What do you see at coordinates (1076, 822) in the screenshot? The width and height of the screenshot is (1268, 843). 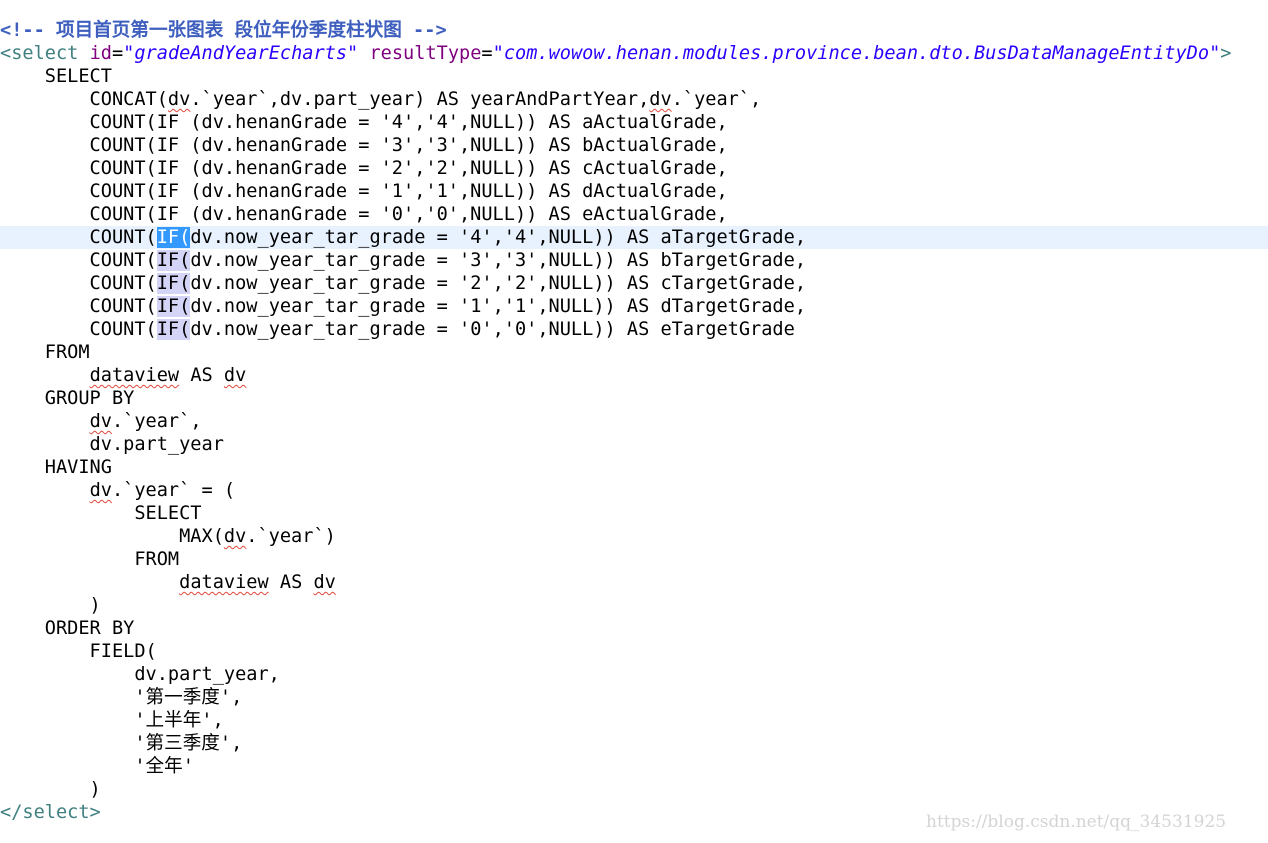 I see `watermark-url: https://blog.csdn.net/qq_34531925` at bounding box center [1076, 822].